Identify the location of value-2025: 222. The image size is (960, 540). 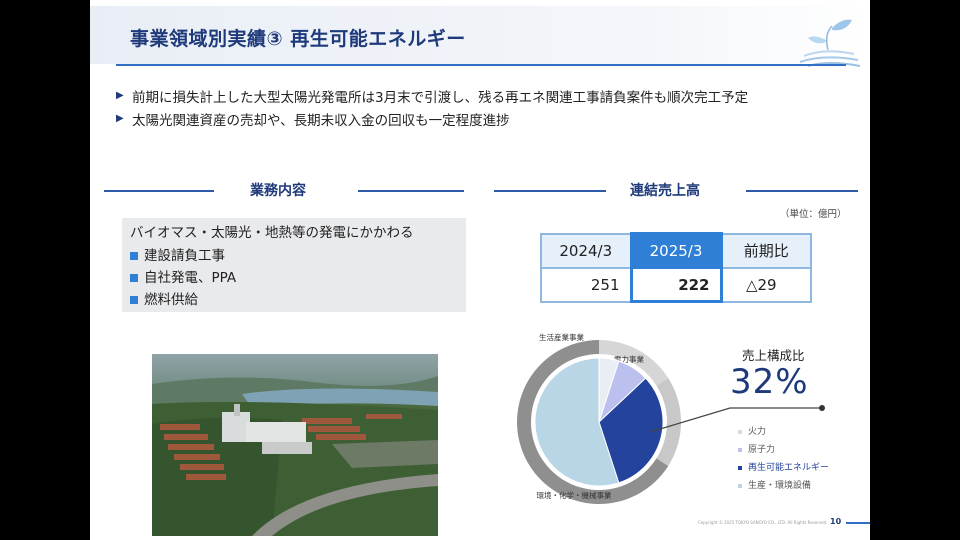
(676, 284).